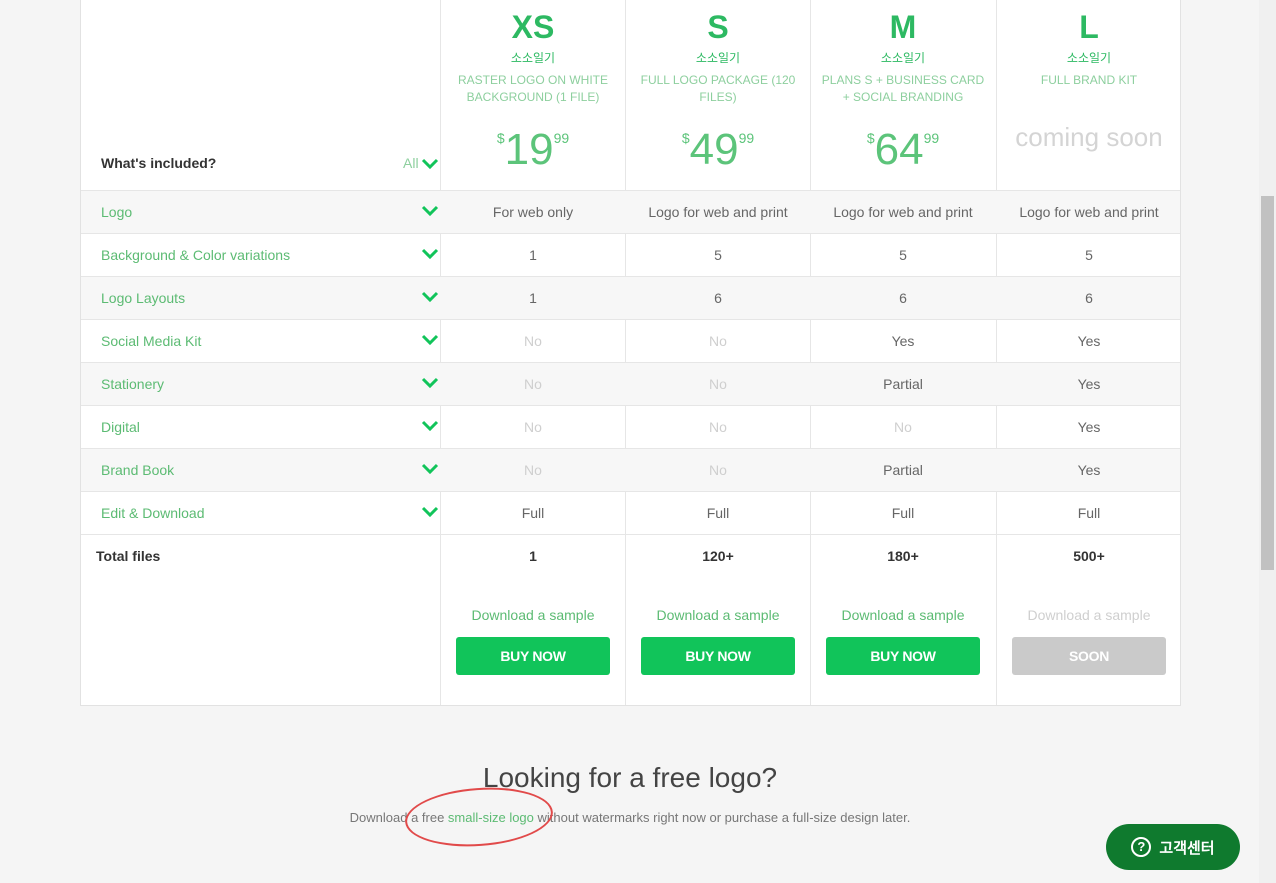 The image size is (1276, 883). What do you see at coordinates (1089, 615) in the screenshot?
I see `download-sample-link-disabled: Download a sample` at bounding box center [1089, 615].